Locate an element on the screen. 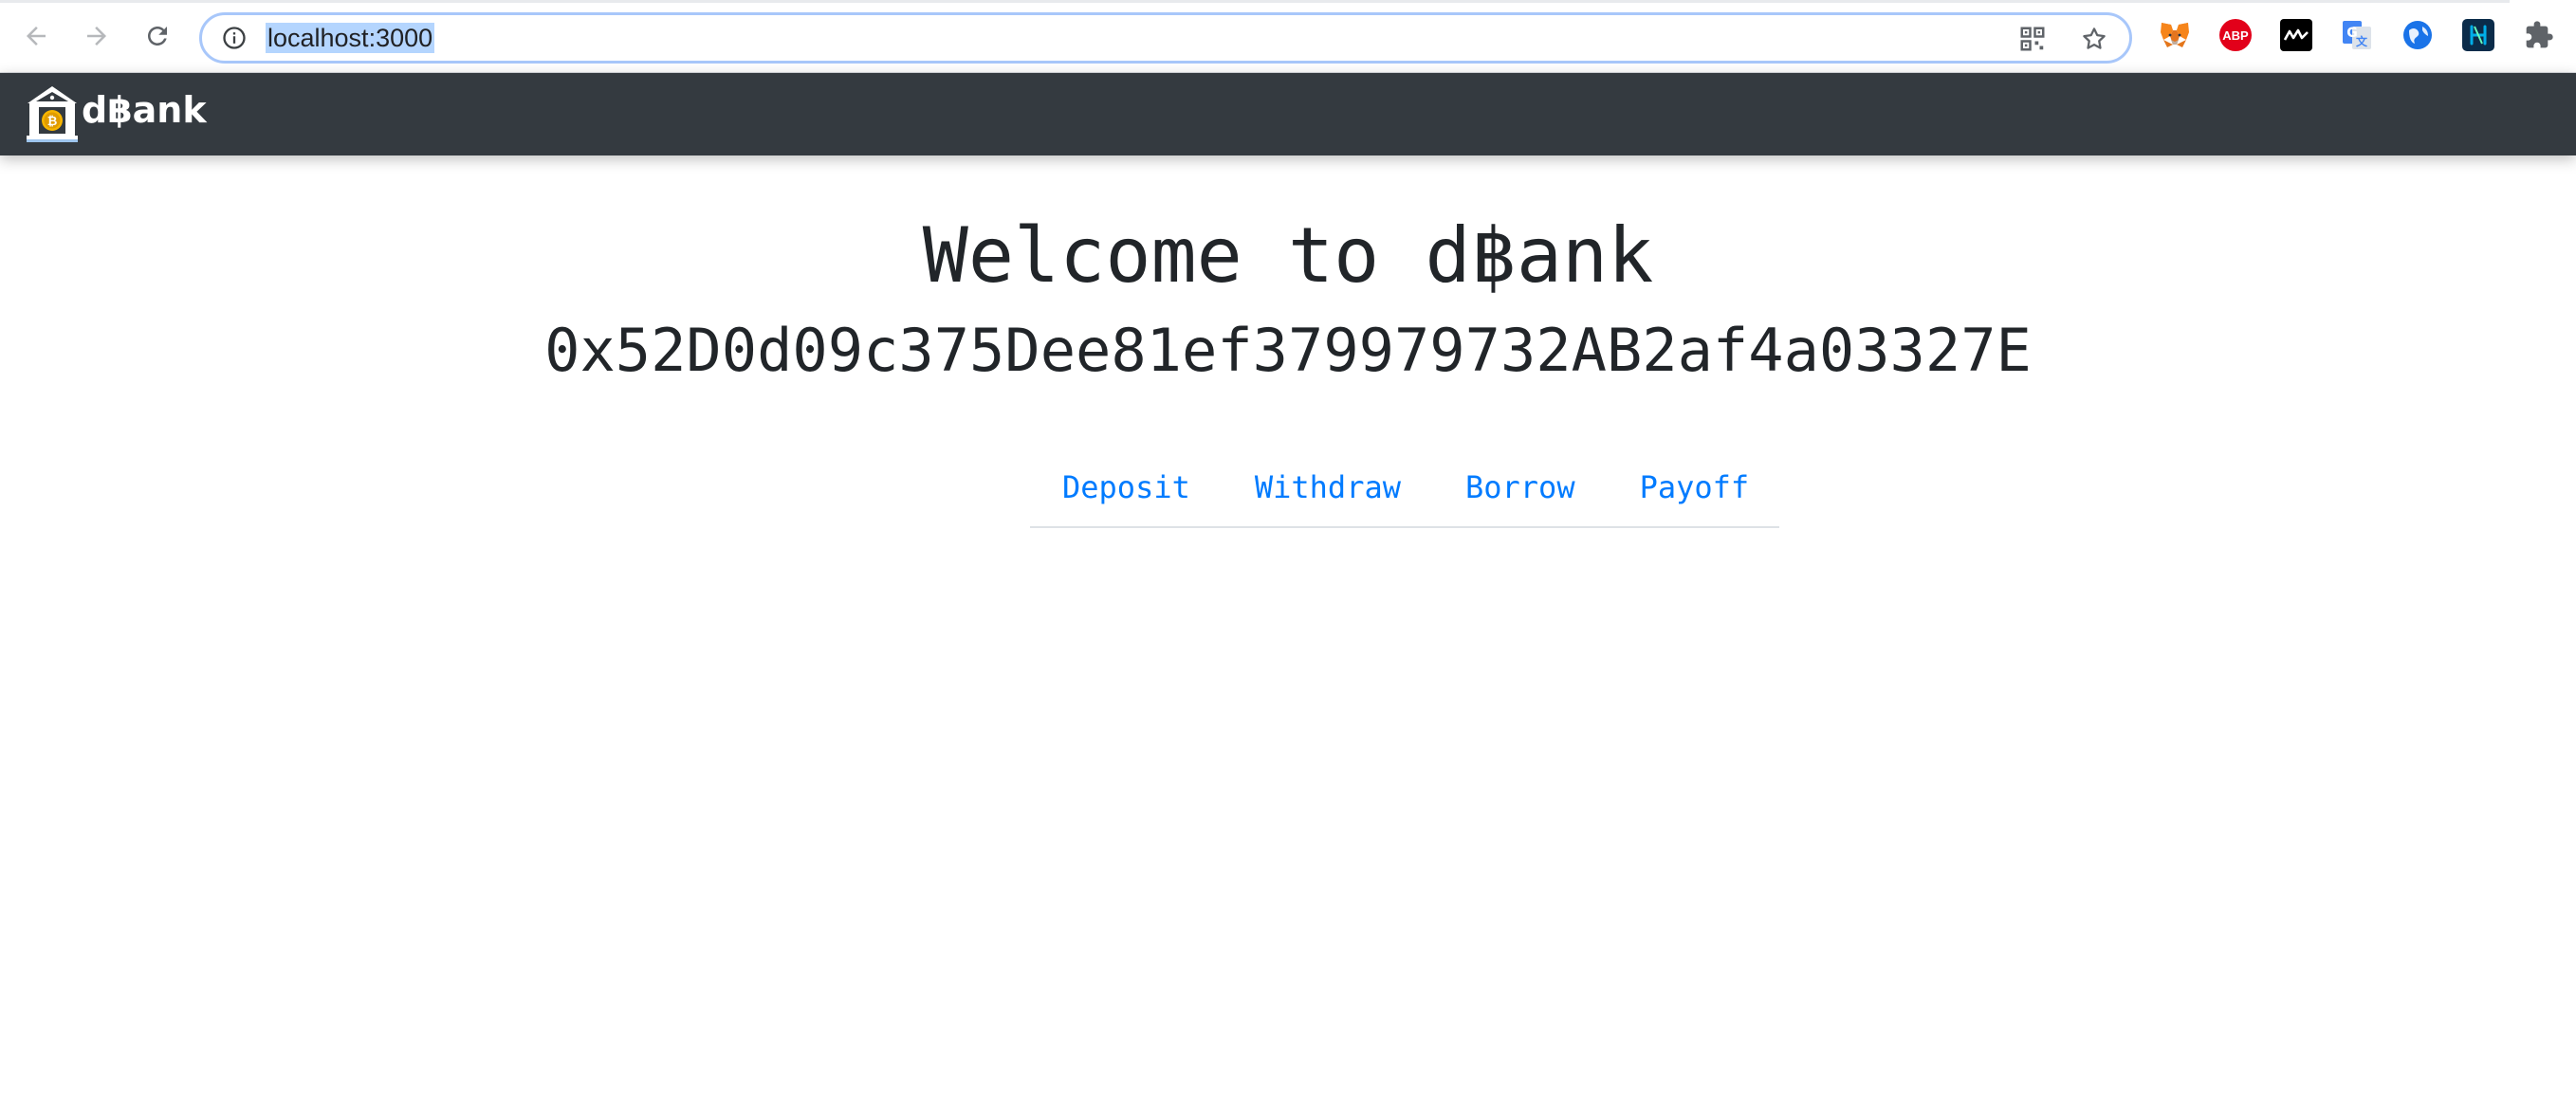  address-bar: localhost:3000 is located at coordinates (1165, 38).